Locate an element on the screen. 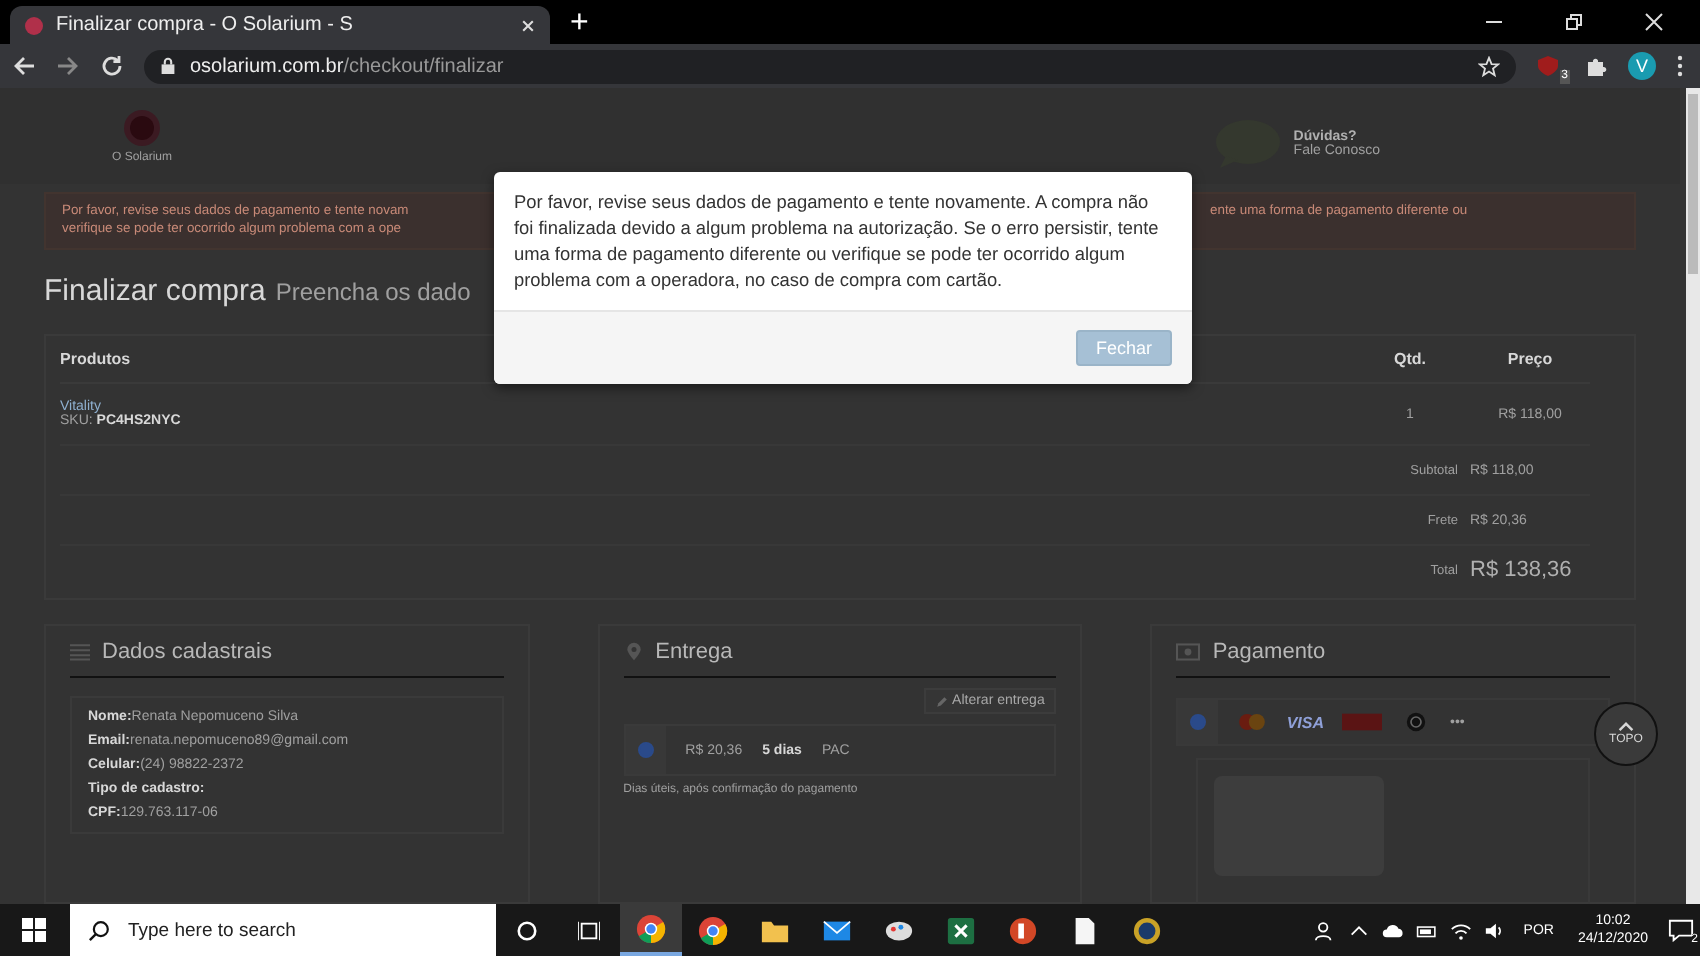  notification-icon is located at coordinates (1680, 930).